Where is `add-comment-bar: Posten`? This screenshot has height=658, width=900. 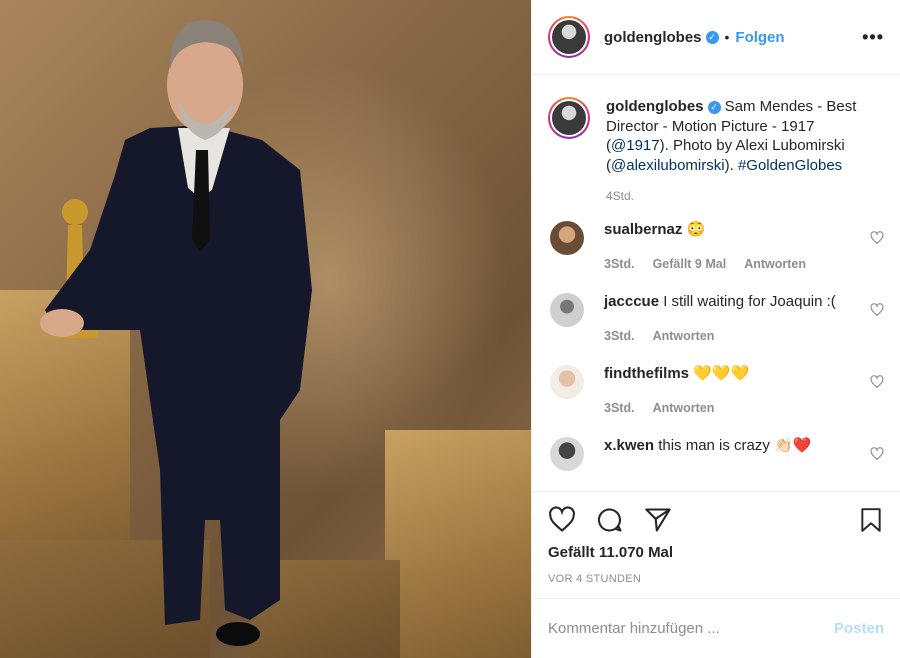
add-comment-bar: Posten is located at coordinates (716, 628).